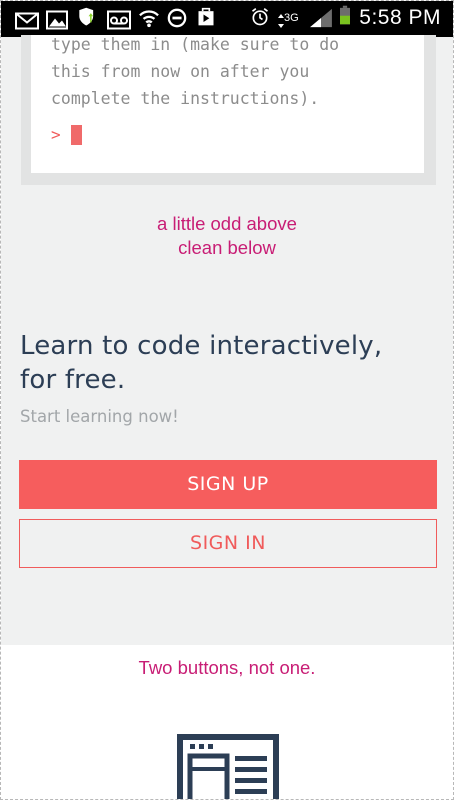  What do you see at coordinates (400, 17) in the screenshot?
I see `status-time: 5:58 PM` at bounding box center [400, 17].